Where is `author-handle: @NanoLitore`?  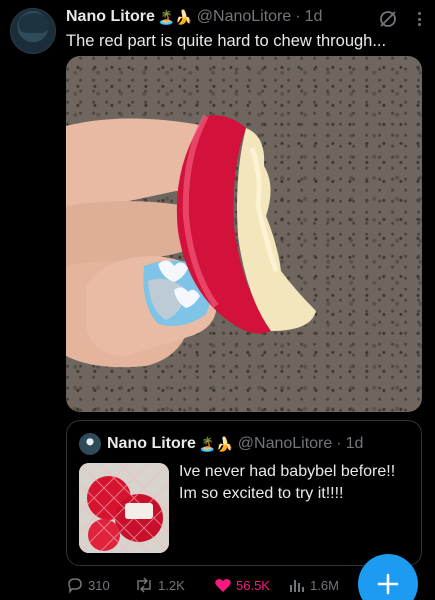
author-handle: @NanoLitore is located at coordinates (244, 17).